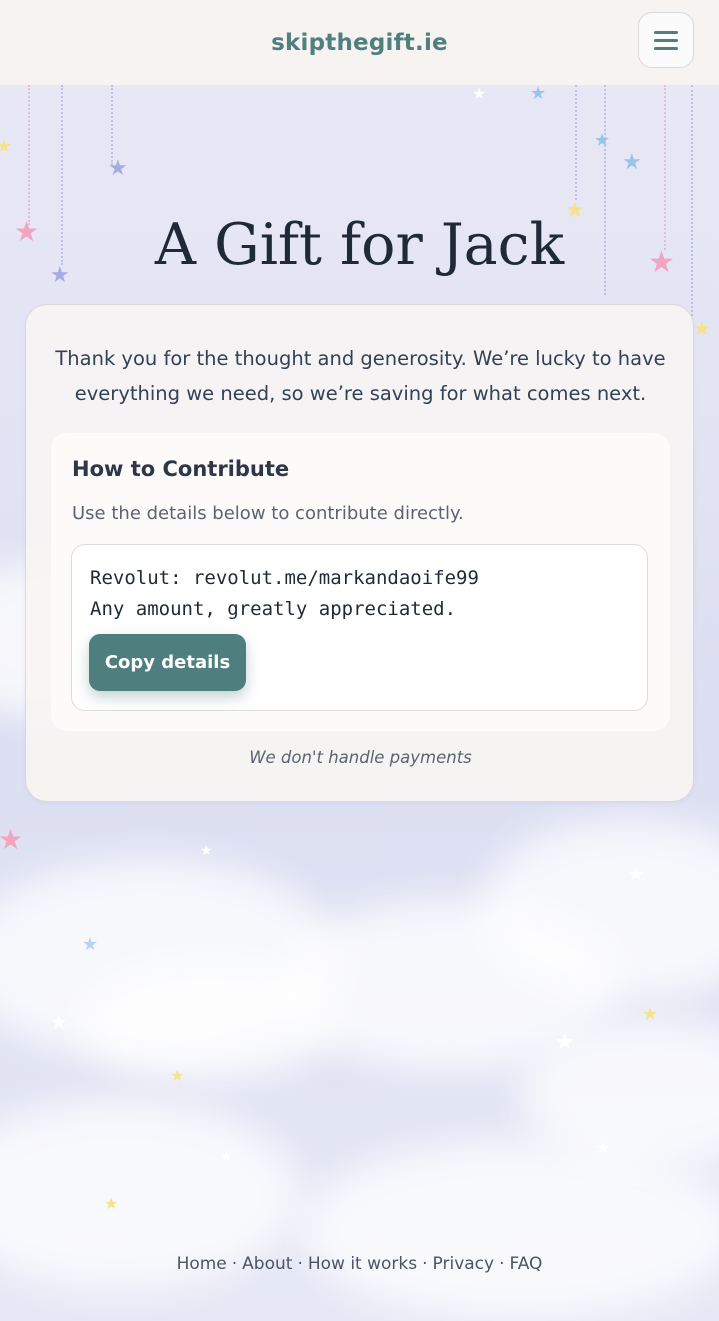  I want to click on footer-link-how-it-works: How it works, so click(362, 1264).